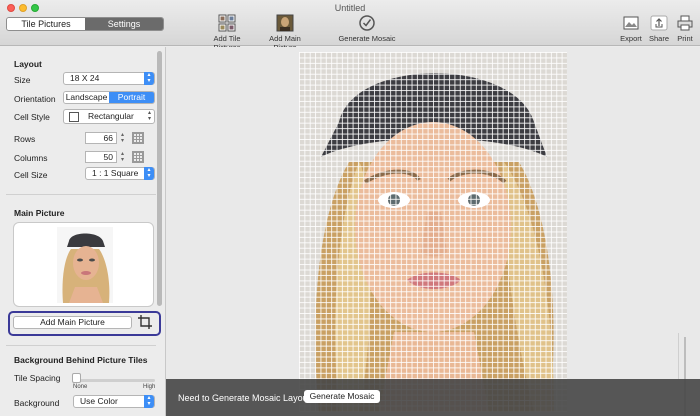  What do you see at coordinates (31, 158) in the screenshot?
I see `columns-label: Columns` at bounding box center [31, 158].